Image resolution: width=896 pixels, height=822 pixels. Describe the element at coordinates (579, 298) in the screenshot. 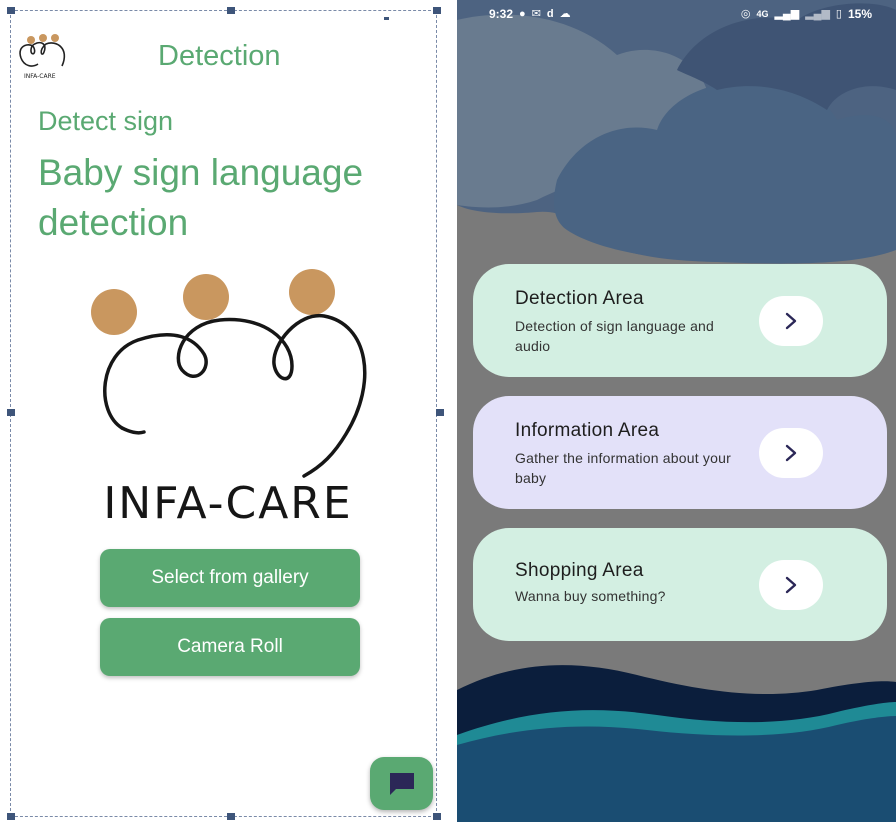

I see `card-title: Detection Area` at that location.